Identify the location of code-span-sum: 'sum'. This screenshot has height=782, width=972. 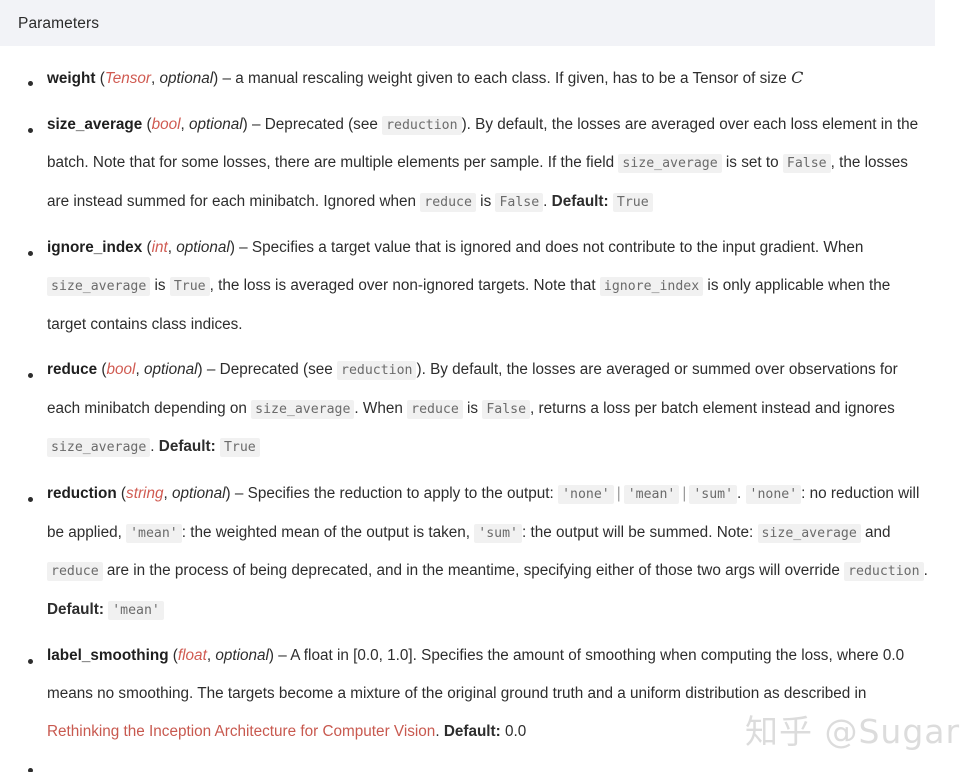
(713, 494).